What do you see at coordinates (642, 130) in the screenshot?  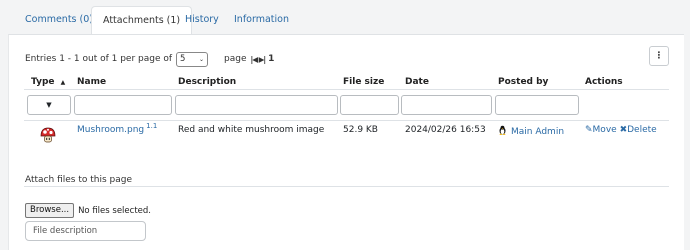 I see `delete-label: Delete` at bounding box center [642, 130].